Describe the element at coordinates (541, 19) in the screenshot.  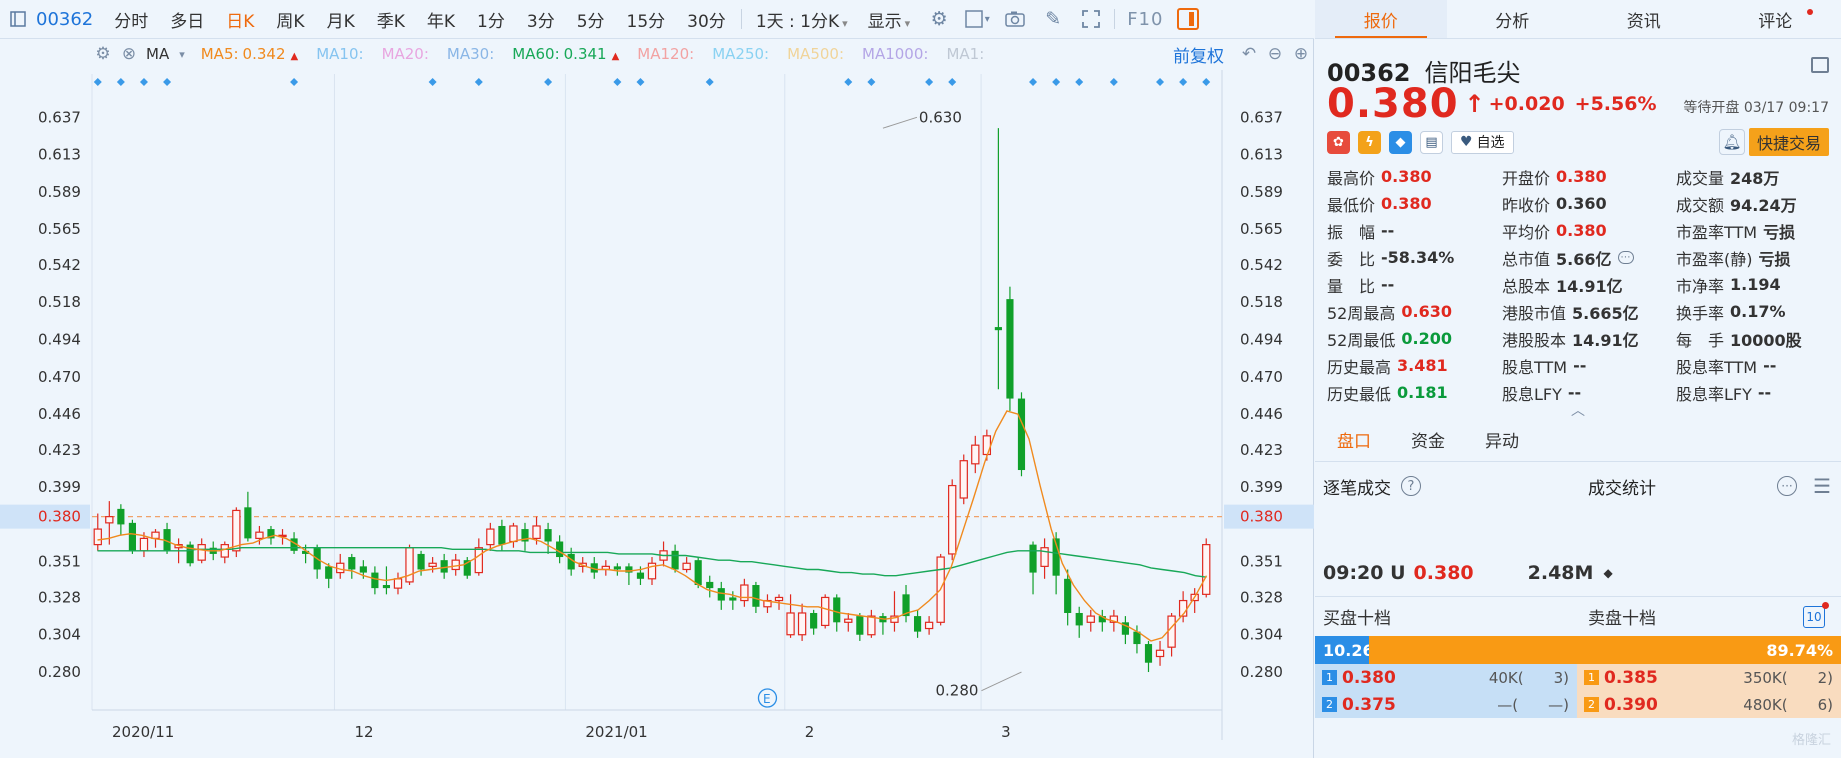
I see `period-tab: 3分` at that location.